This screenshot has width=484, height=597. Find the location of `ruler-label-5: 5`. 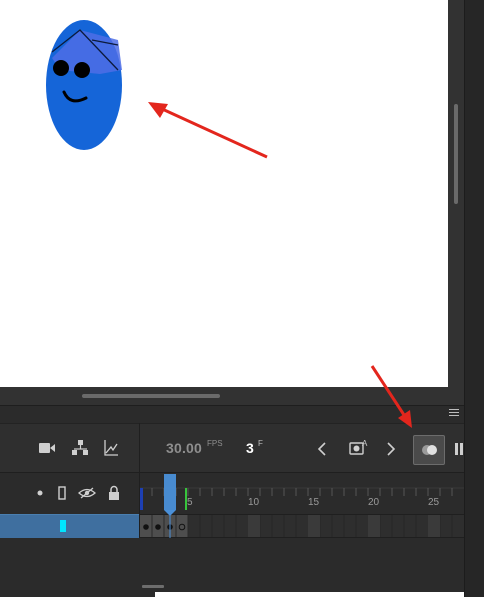

ruler-label-5: 5 is located at coordinates (190, 502).